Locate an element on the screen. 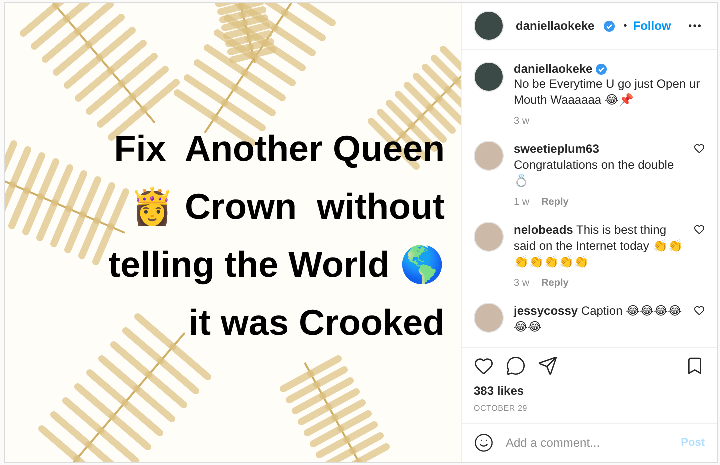 Image resolution: width=720 pixels, height=465 pixels. caption-time: 3 w is located at coordinates (522, 121).